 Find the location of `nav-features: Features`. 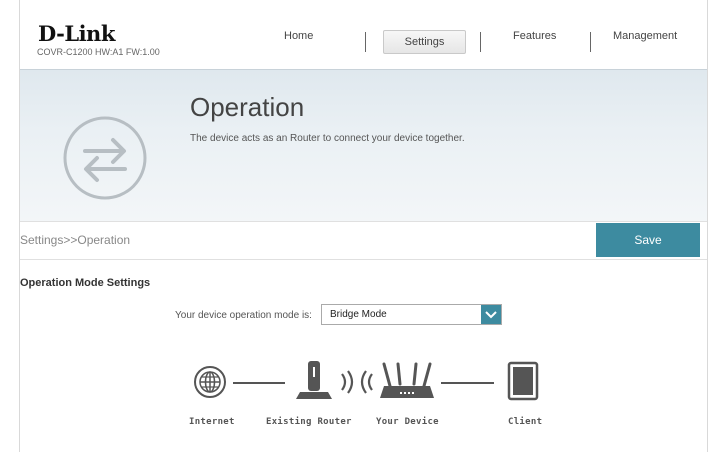

nav-features: Features is located at coordinates (534, 36).